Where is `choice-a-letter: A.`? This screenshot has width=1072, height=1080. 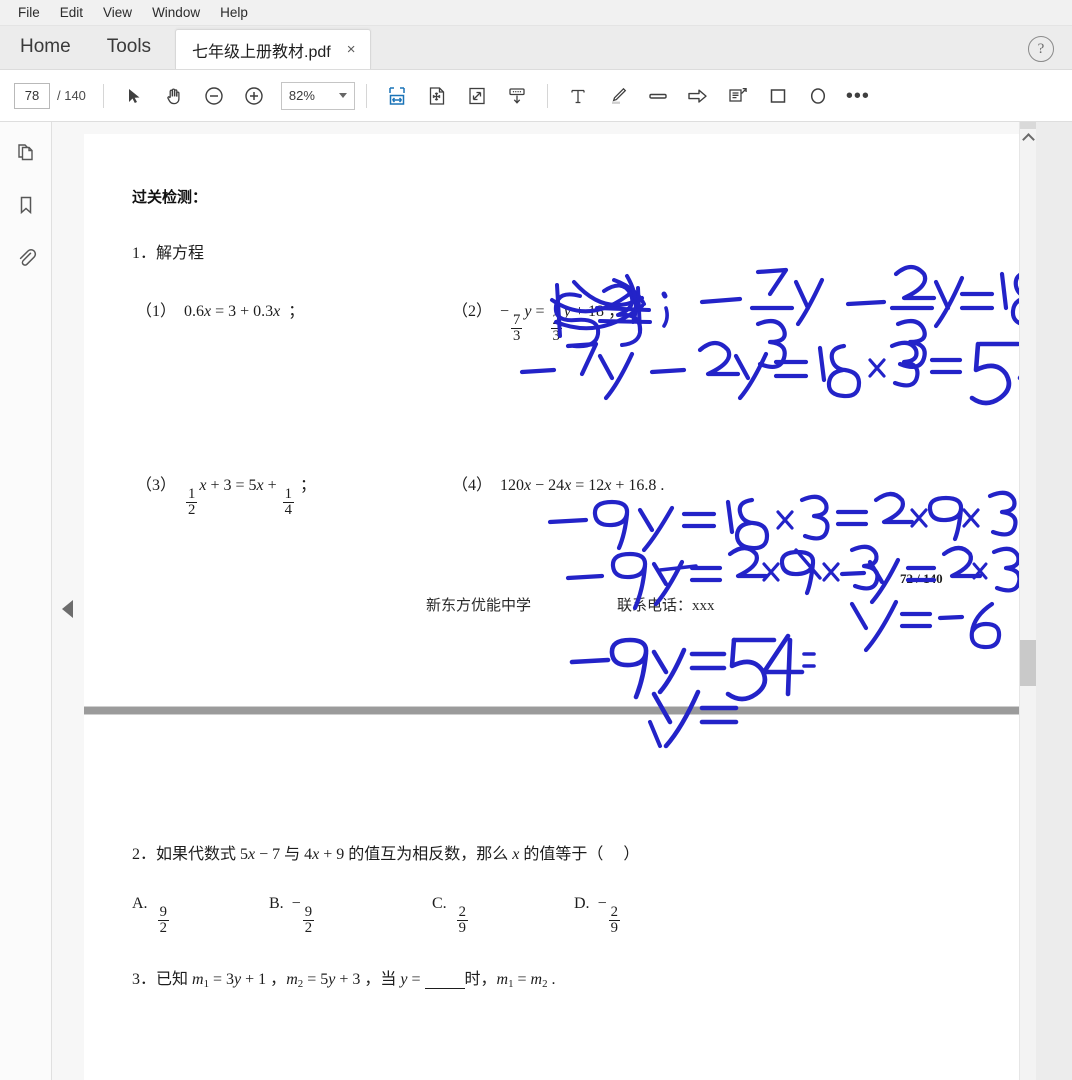
choice-a-letter: A. is located at coordinates (140, 903).